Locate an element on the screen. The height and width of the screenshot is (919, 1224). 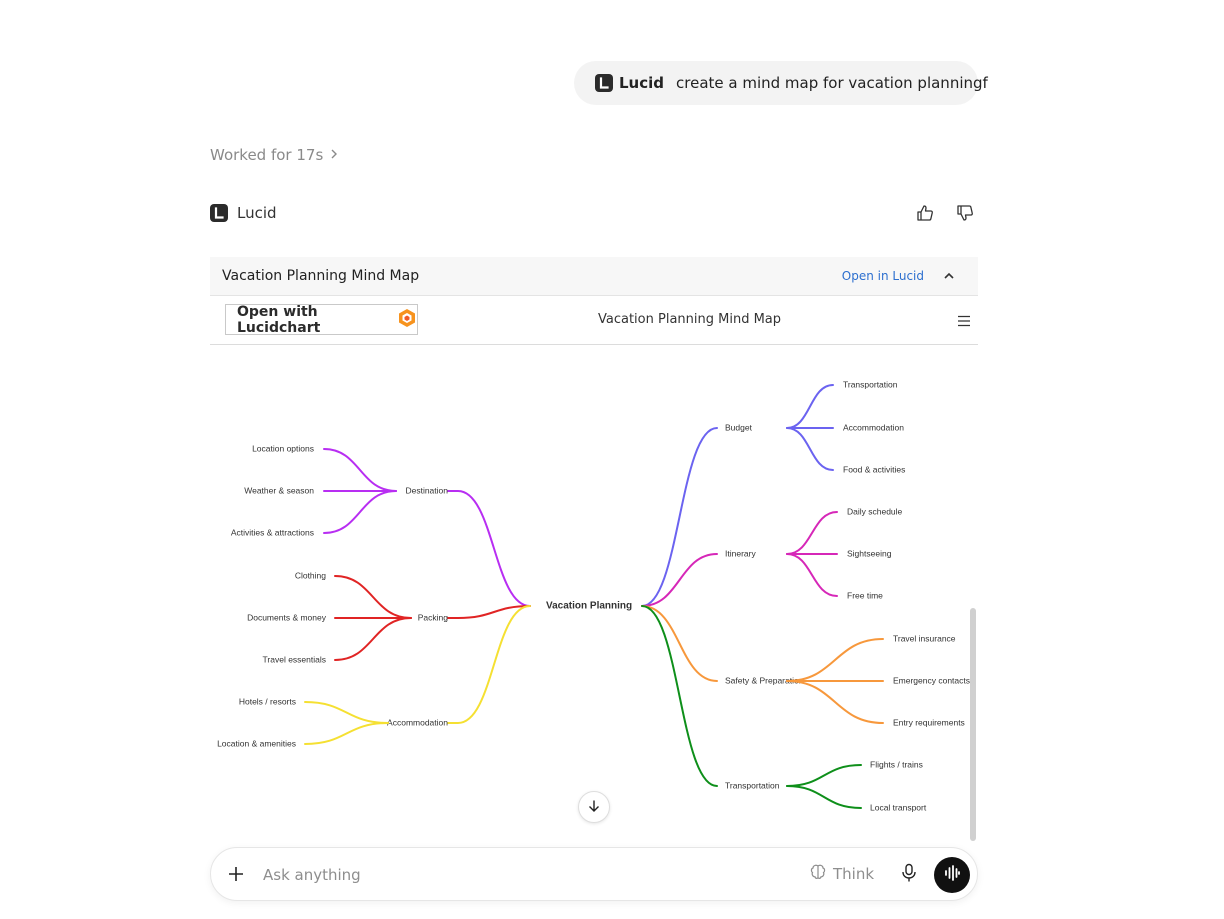
child-label: Emergency contacts is located at coordinates (931, 680).